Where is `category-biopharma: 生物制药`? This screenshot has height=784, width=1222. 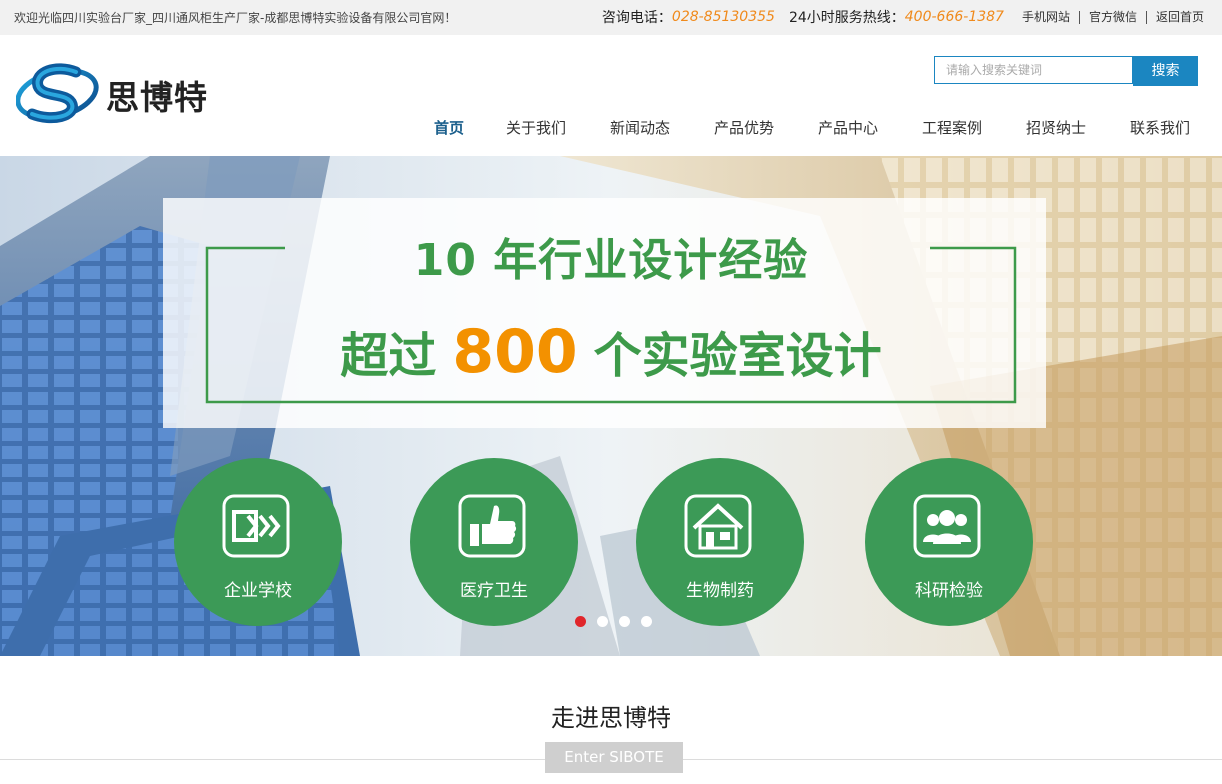
category-biopharma: 生物制药 is located at coordinates (720, 542).